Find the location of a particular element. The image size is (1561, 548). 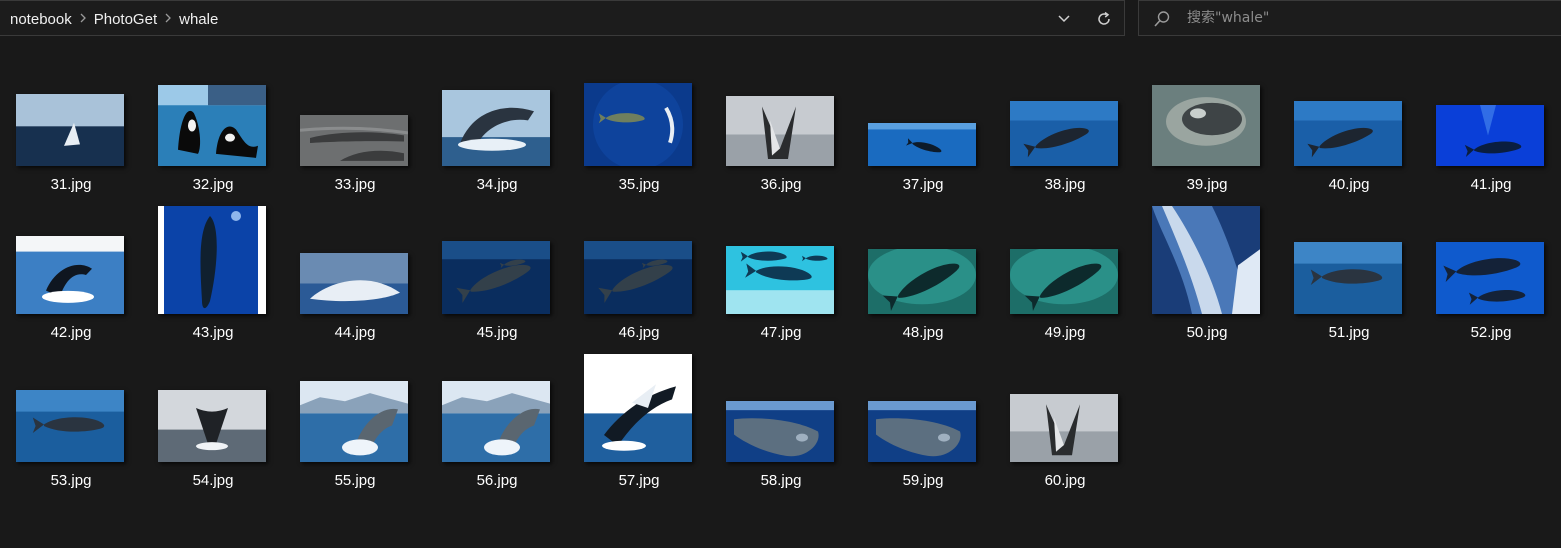

file-item: 58.jpg is located at coordinates (781, 400).